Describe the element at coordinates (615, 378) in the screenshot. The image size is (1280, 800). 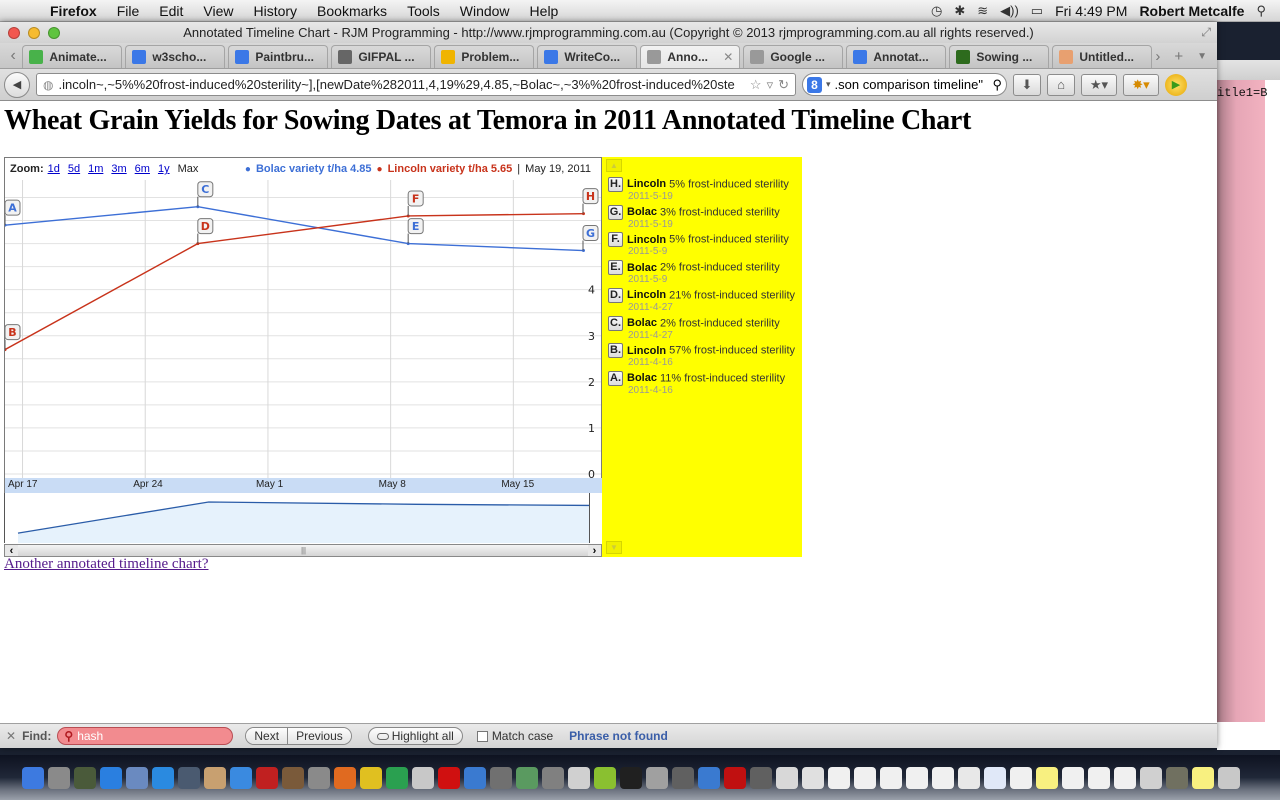
I see `annotation-letter: A.` at that location.